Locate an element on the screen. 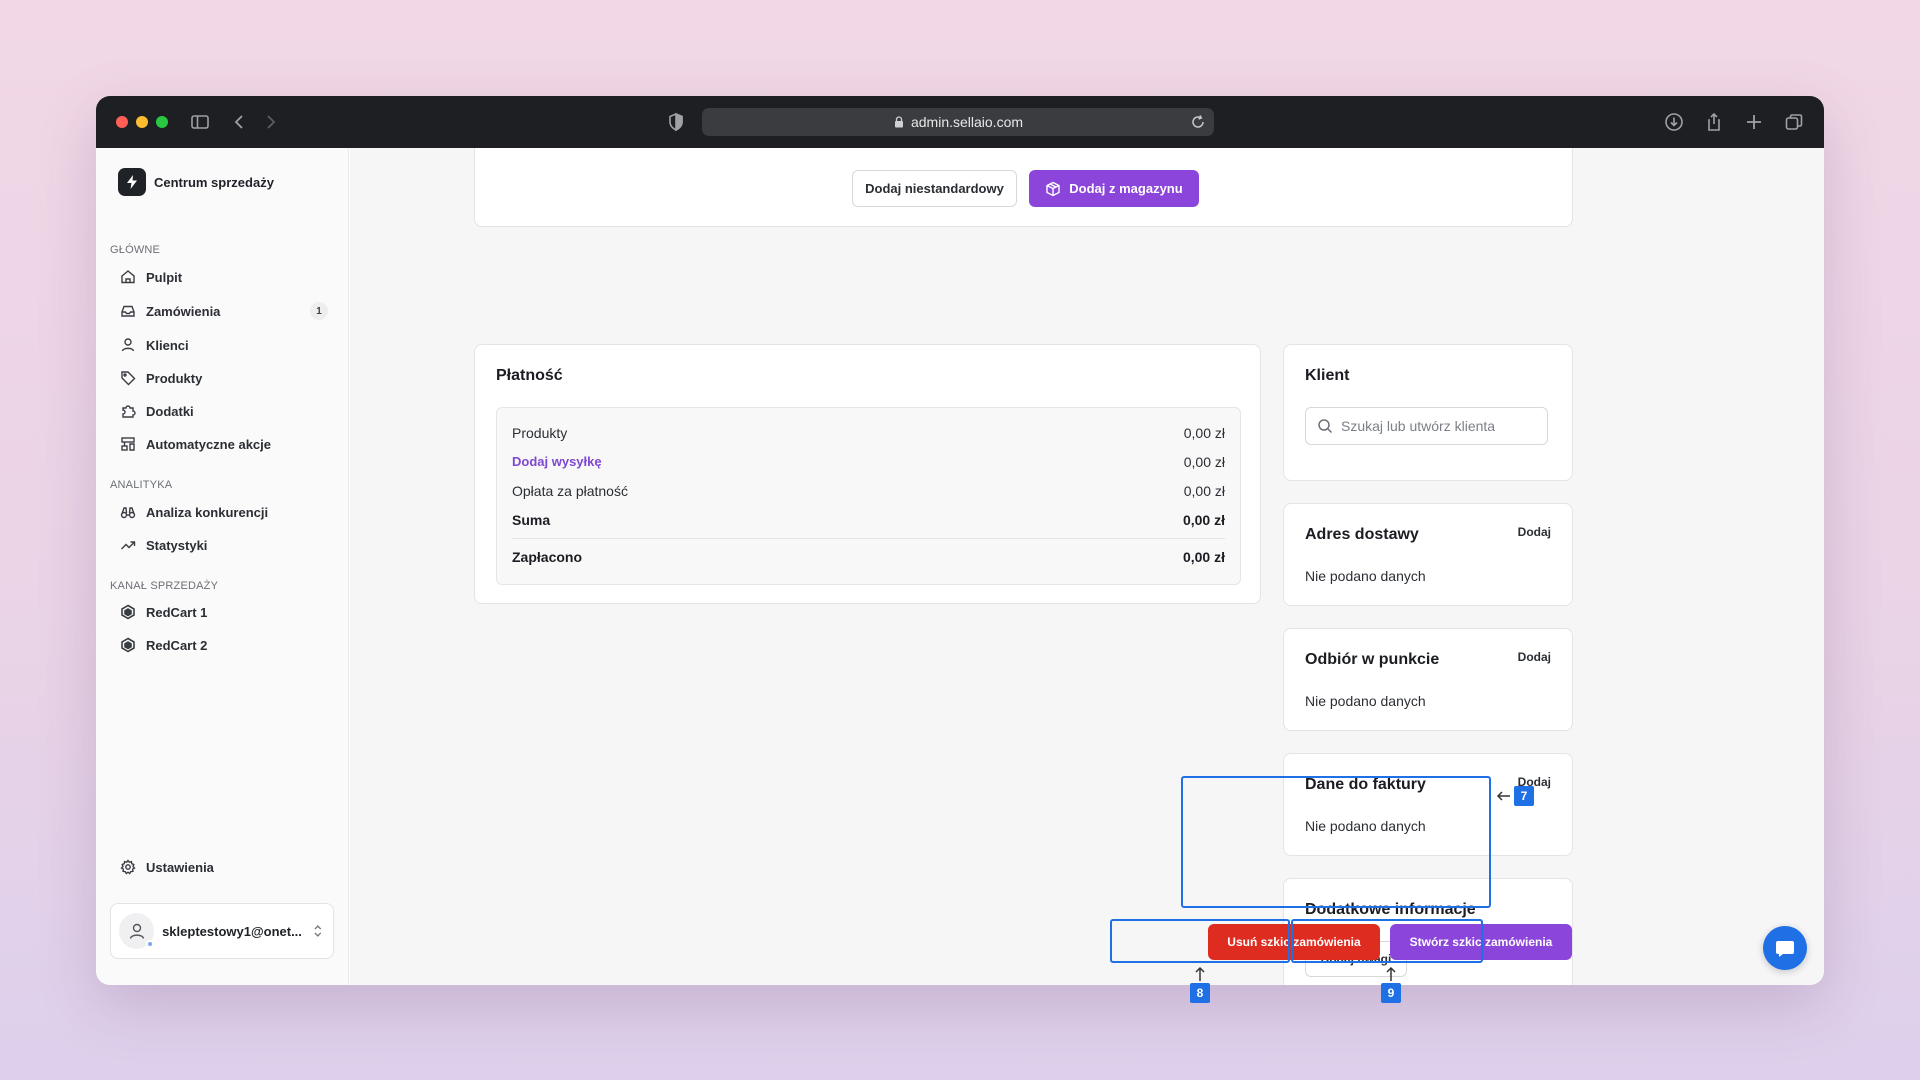 The height and width of the screenshot is (1080, 1920). sidebar-item-label: Zamówienia is located at coordinates (183, 311).